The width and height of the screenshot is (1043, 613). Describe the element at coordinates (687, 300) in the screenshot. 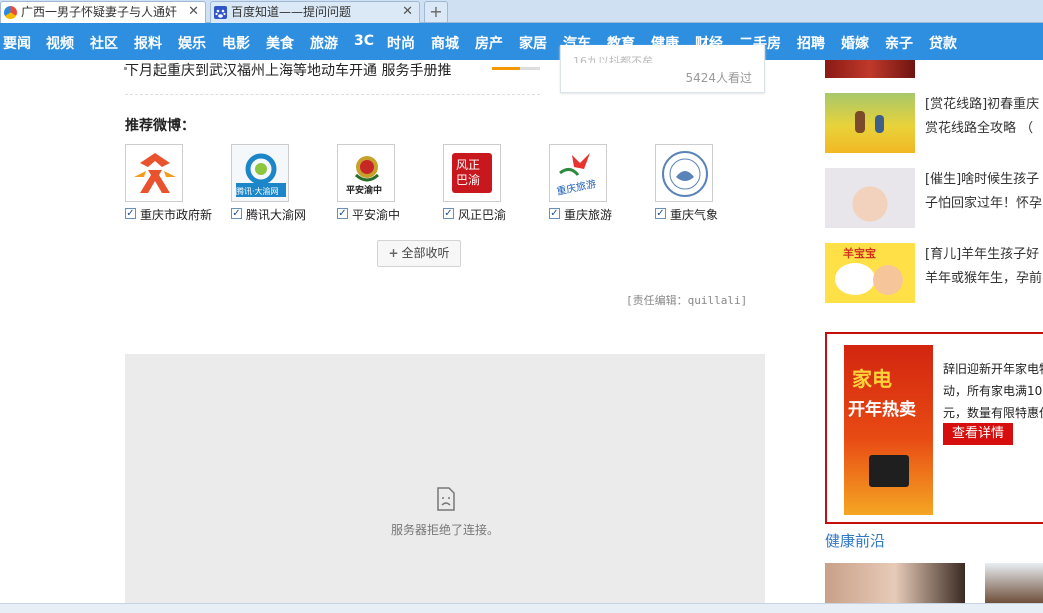

I see `responsible-editor: [责任编辑：quillali]` at that location.